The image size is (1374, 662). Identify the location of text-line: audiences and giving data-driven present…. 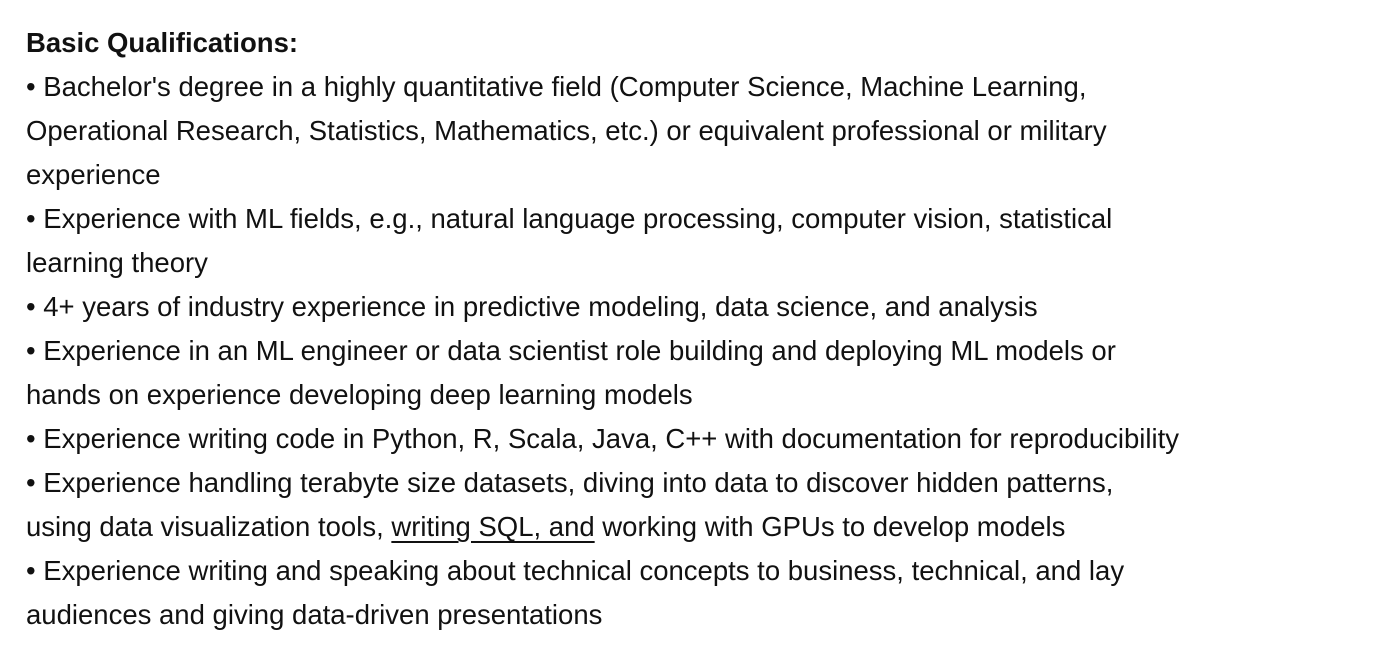
(314, 614).